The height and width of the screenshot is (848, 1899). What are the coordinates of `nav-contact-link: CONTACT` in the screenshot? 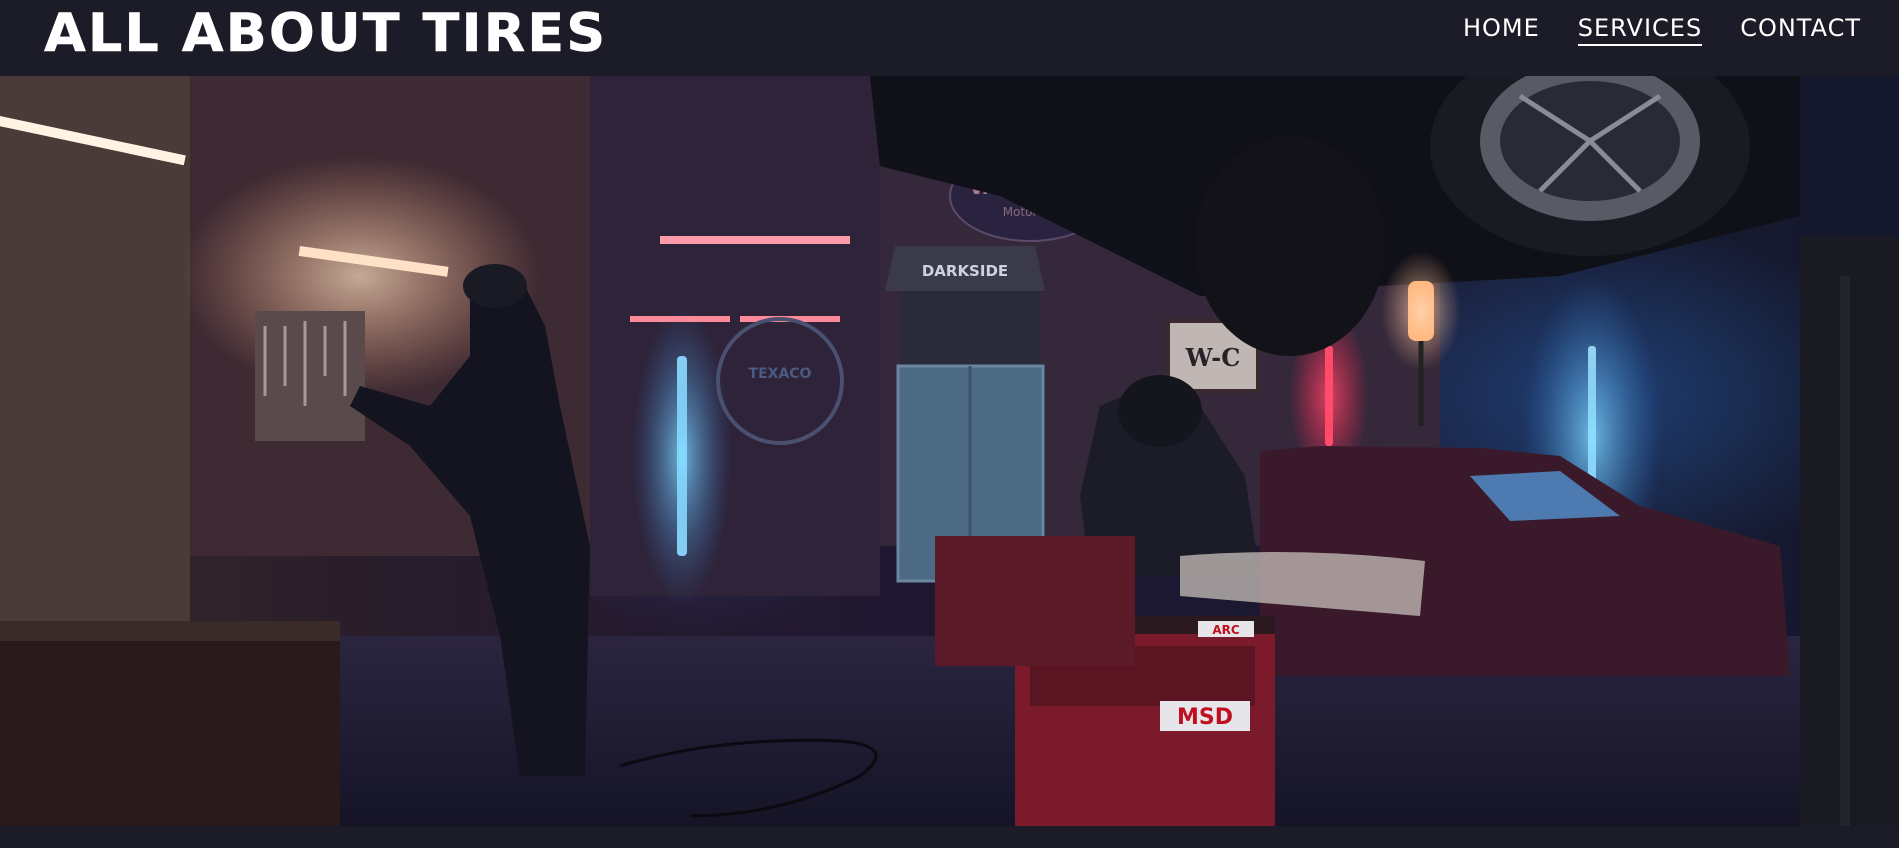 It's located at (1800, 30).